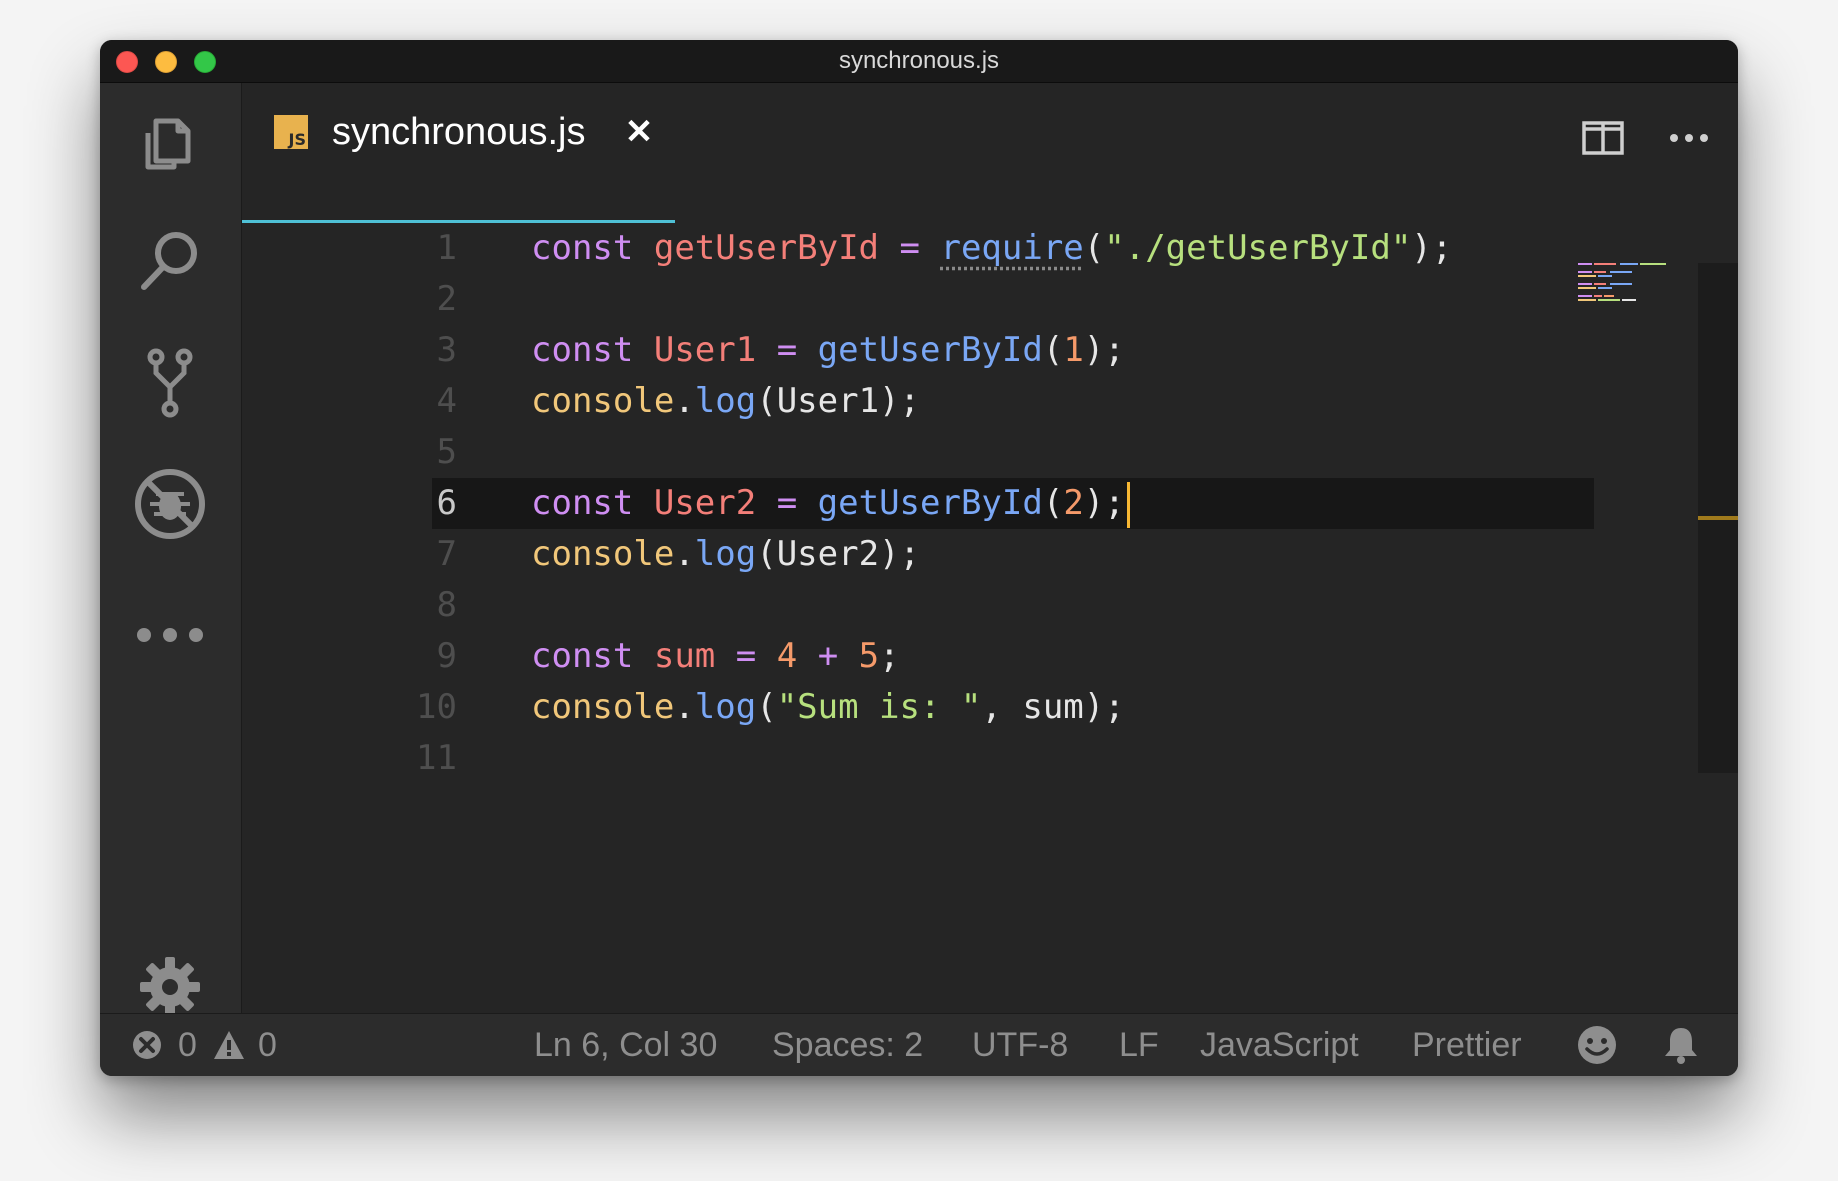 Image resolution: width=1838 pixels, height=1181 pixels. What do you see at coordinates (917, 656) in the screenshot?
I see `code-line: 9 const sum = 4 + 5;` at bounding box center [917, 656].